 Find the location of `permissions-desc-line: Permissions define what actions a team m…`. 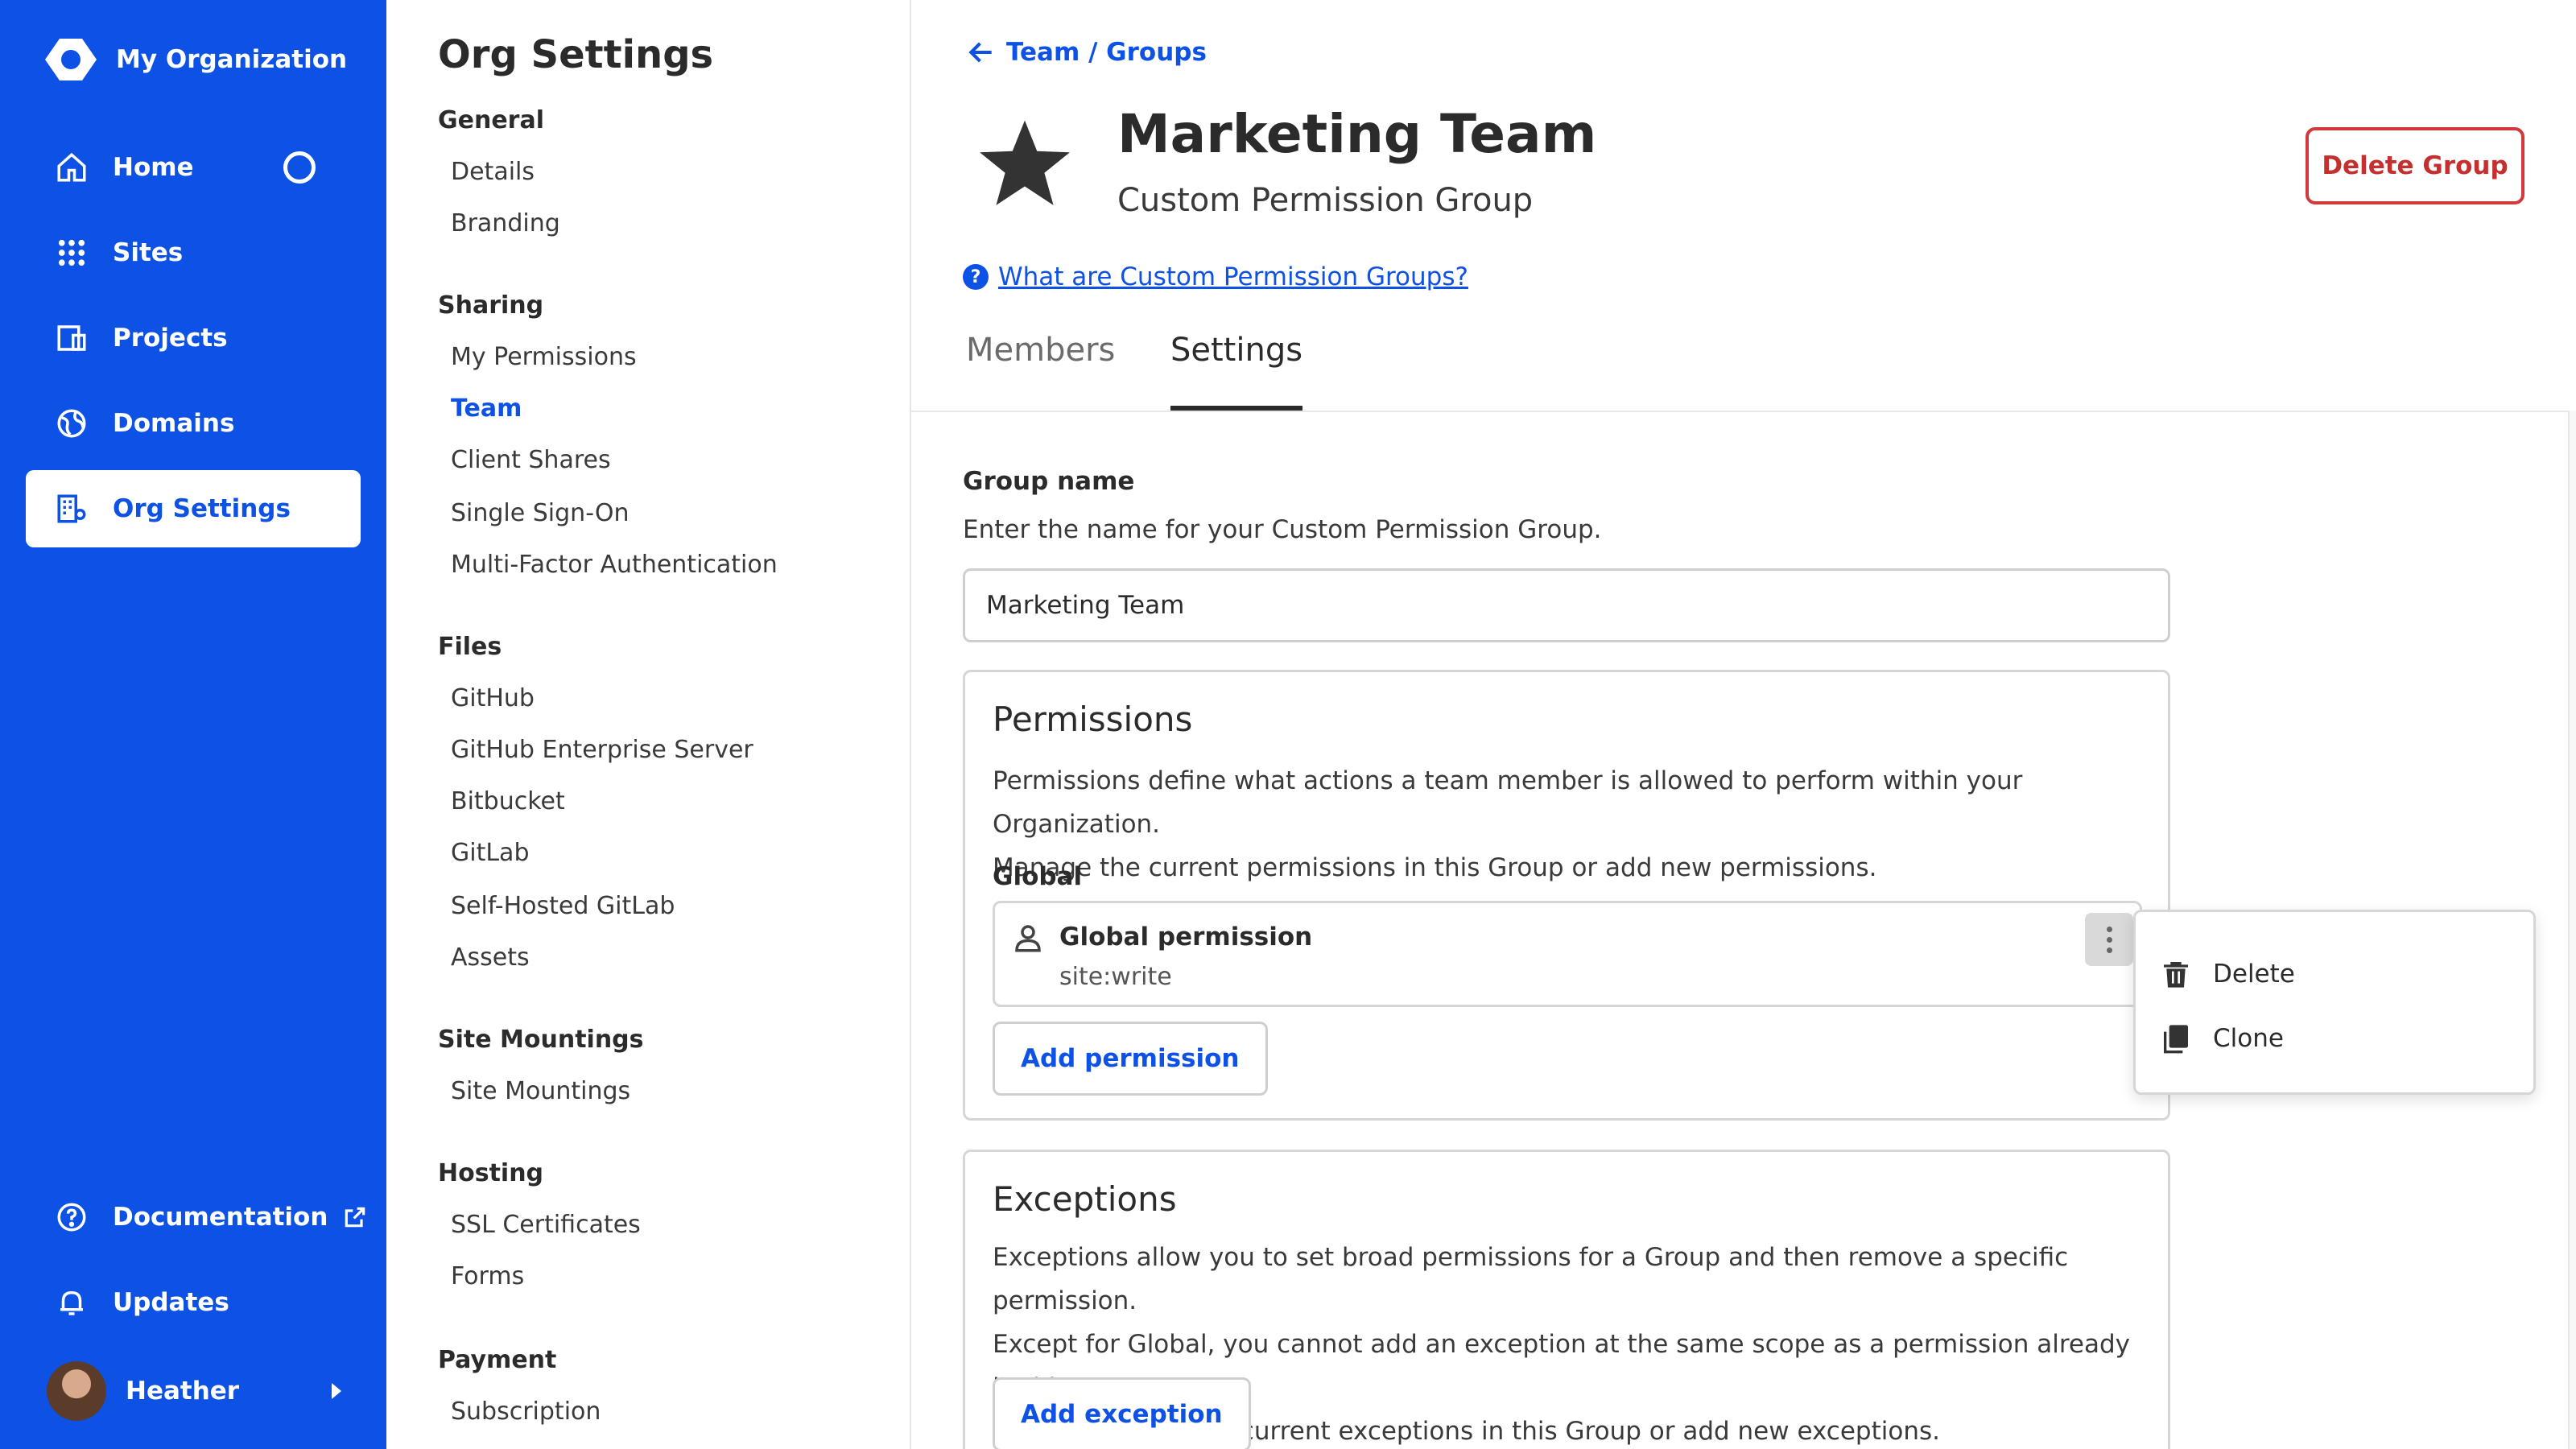

permissions-desc-line: Permissions define what actions a team m… is located at coordinates (1508, 802).